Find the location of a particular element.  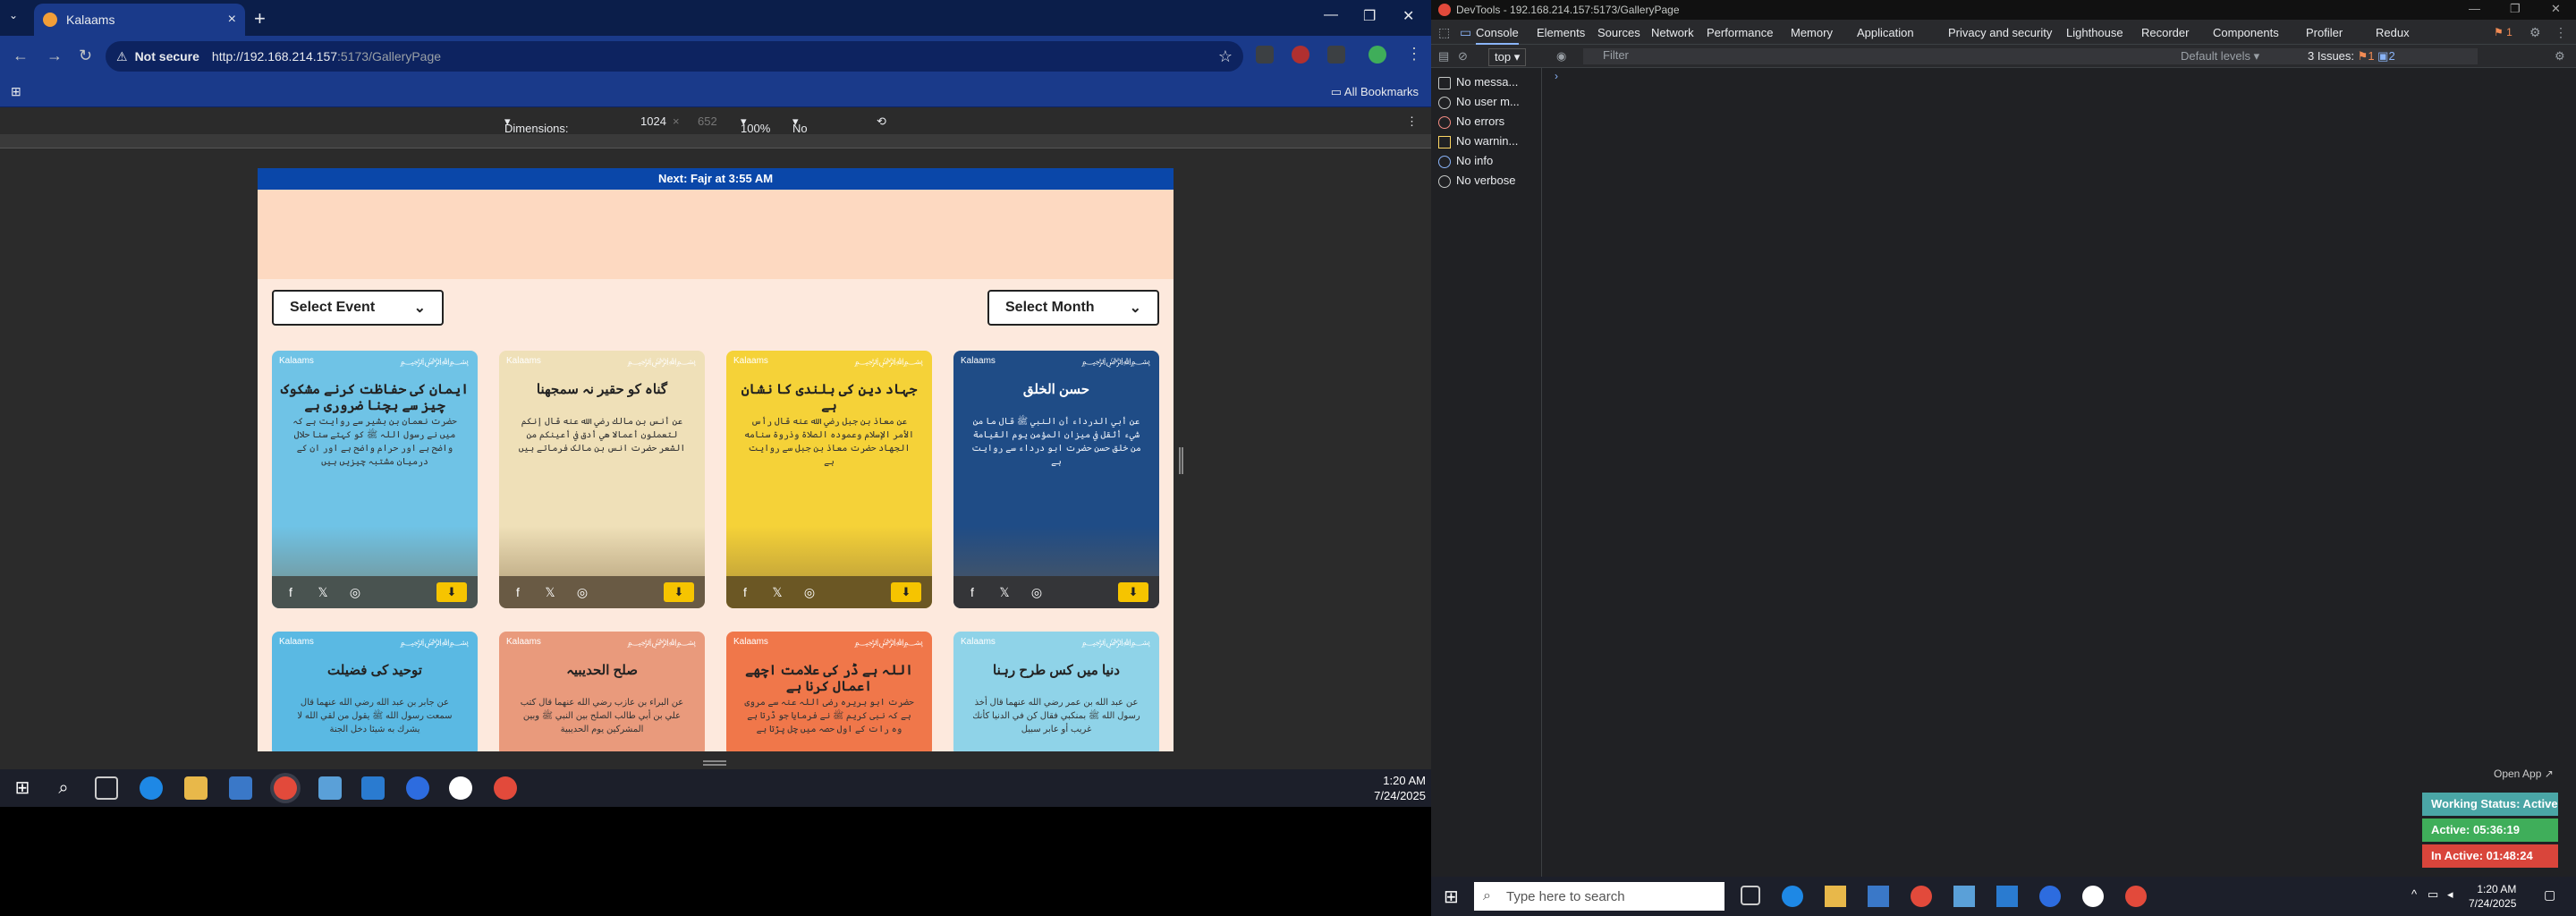

extensions-puzzle-icon is located at coordinates (1336, 55).